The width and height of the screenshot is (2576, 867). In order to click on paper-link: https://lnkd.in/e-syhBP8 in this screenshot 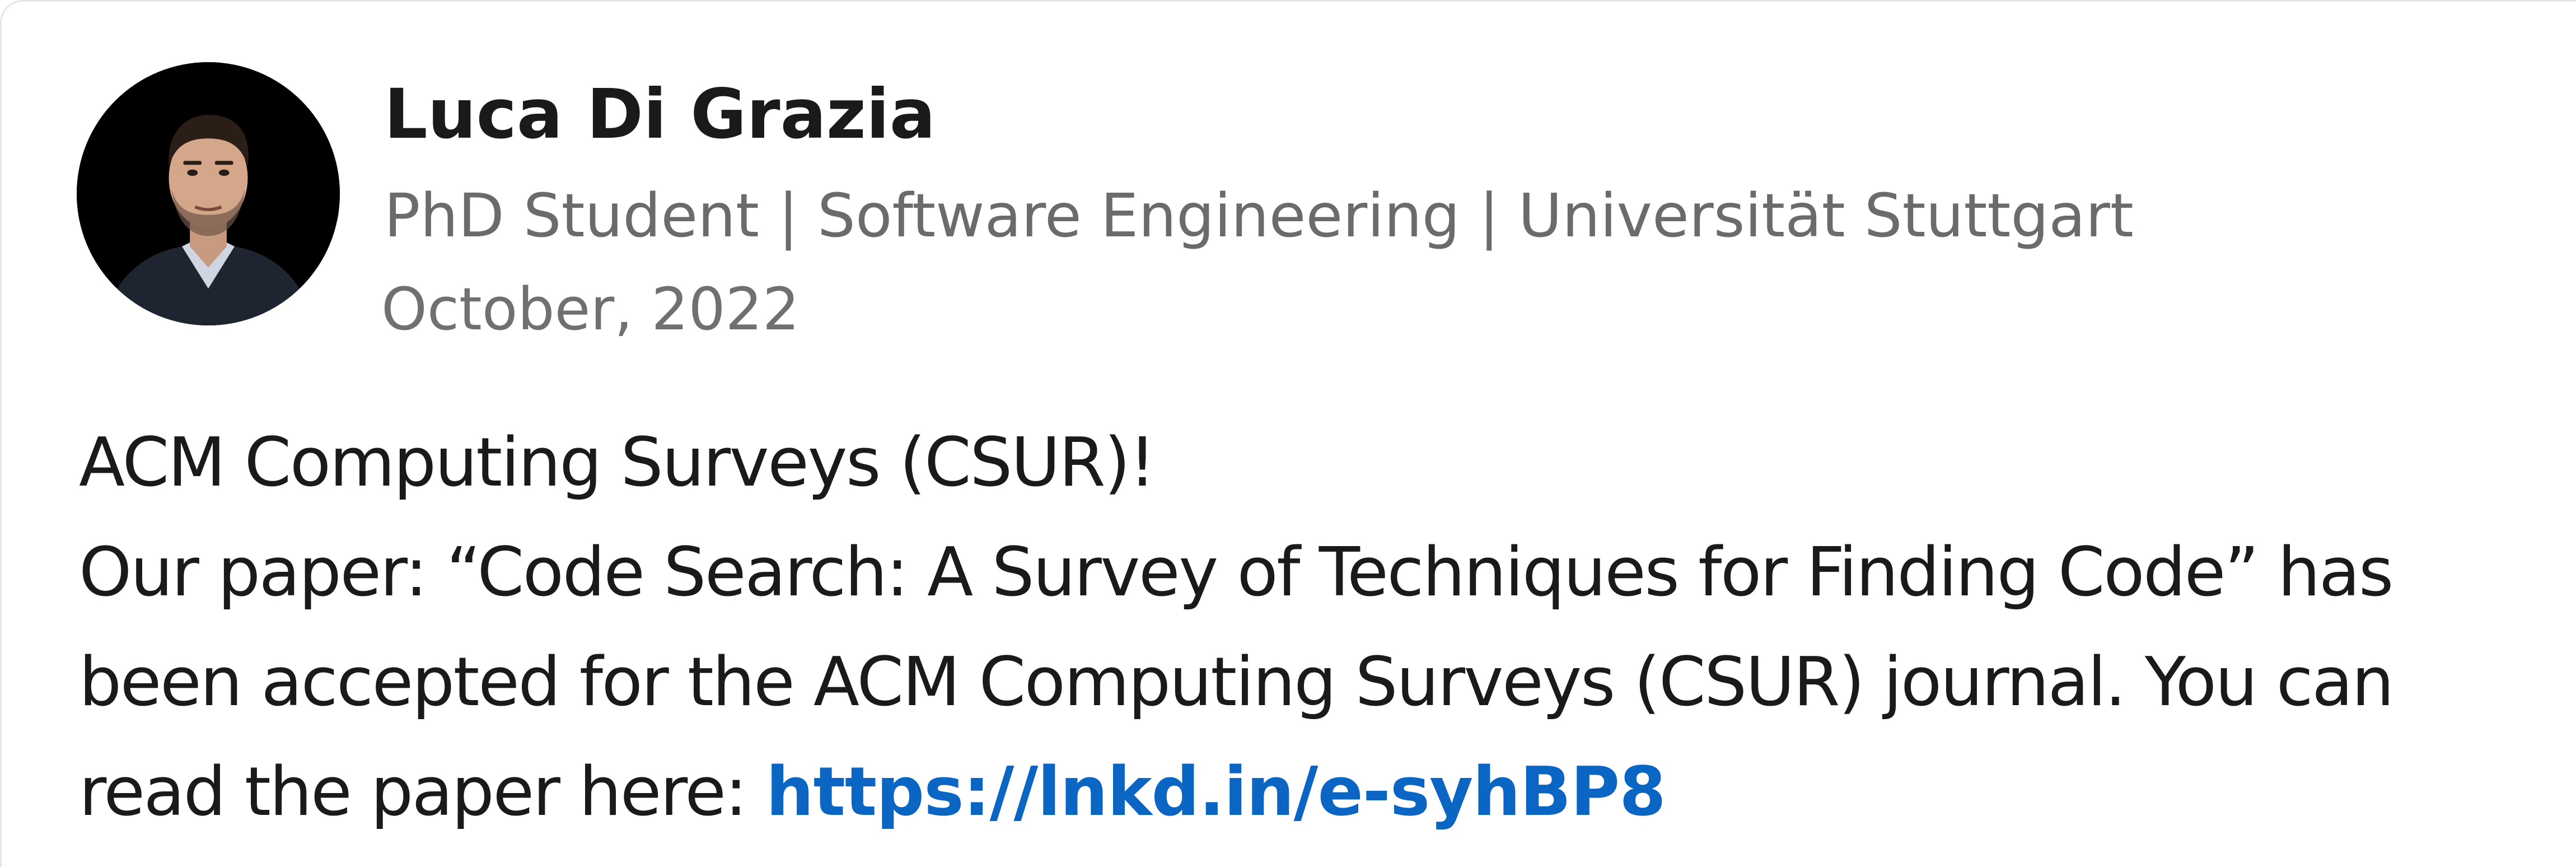, I will do `click(1216, 792)`.